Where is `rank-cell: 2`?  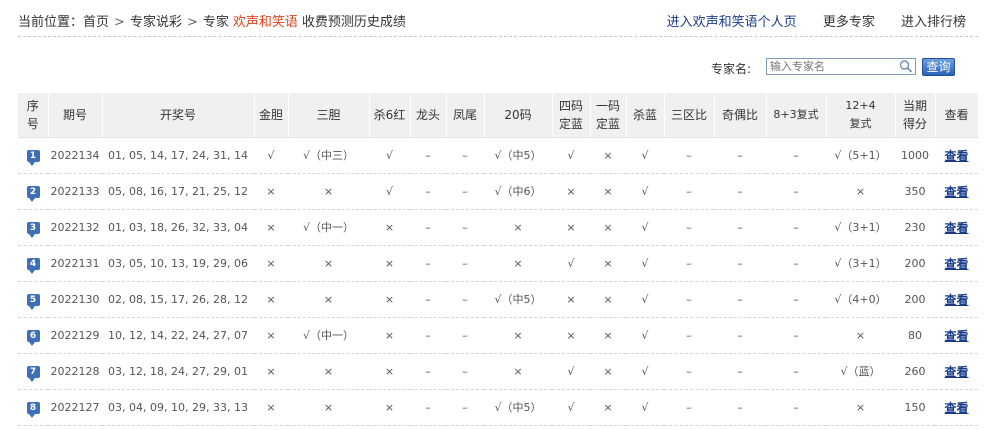 rank-cell: 2 is located at coordinates (33, 191).